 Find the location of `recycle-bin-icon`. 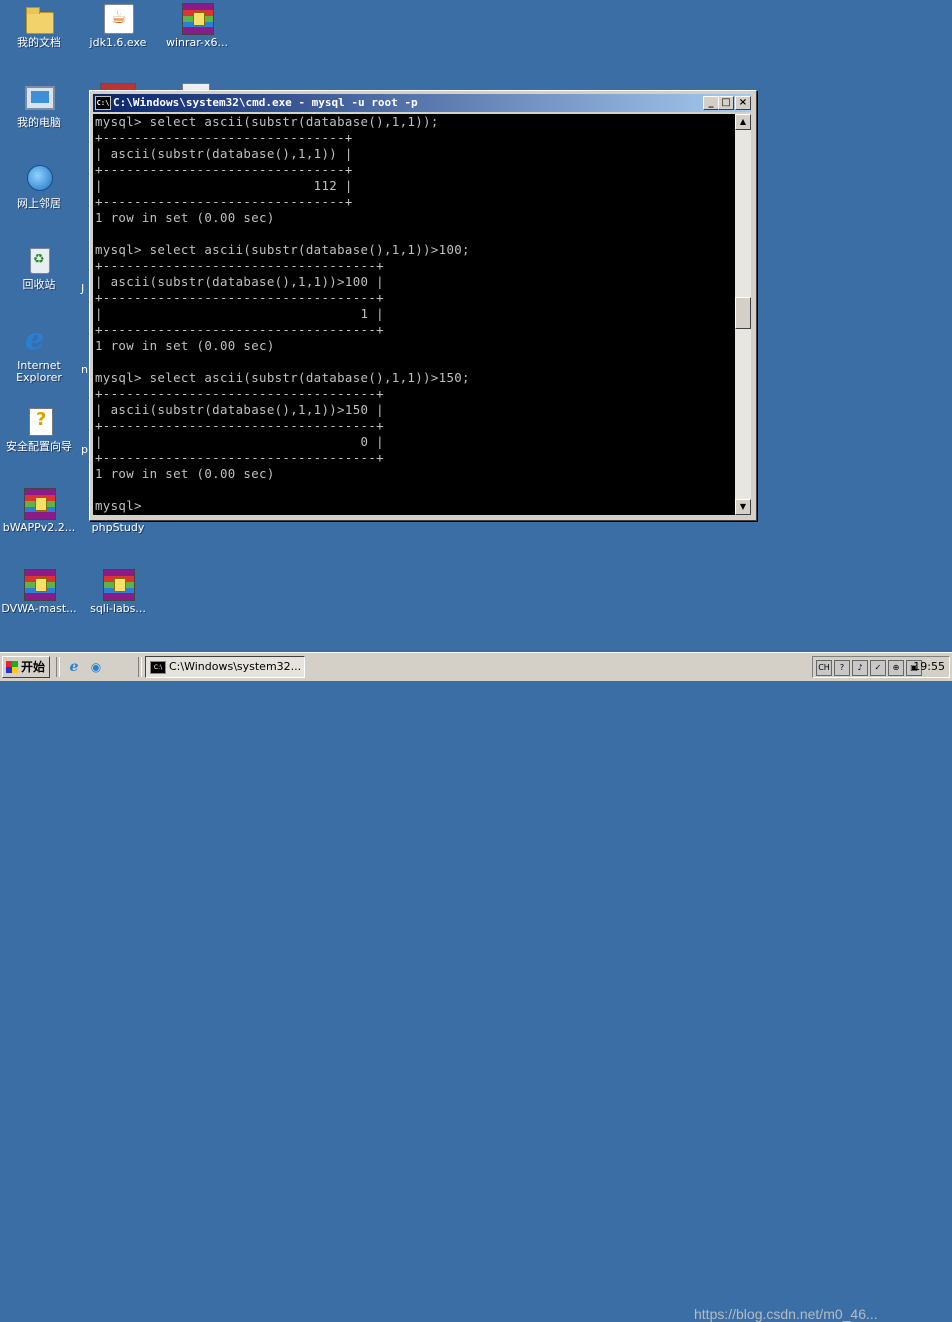

recycle-bin-icon is located at coordinates (39, 260).